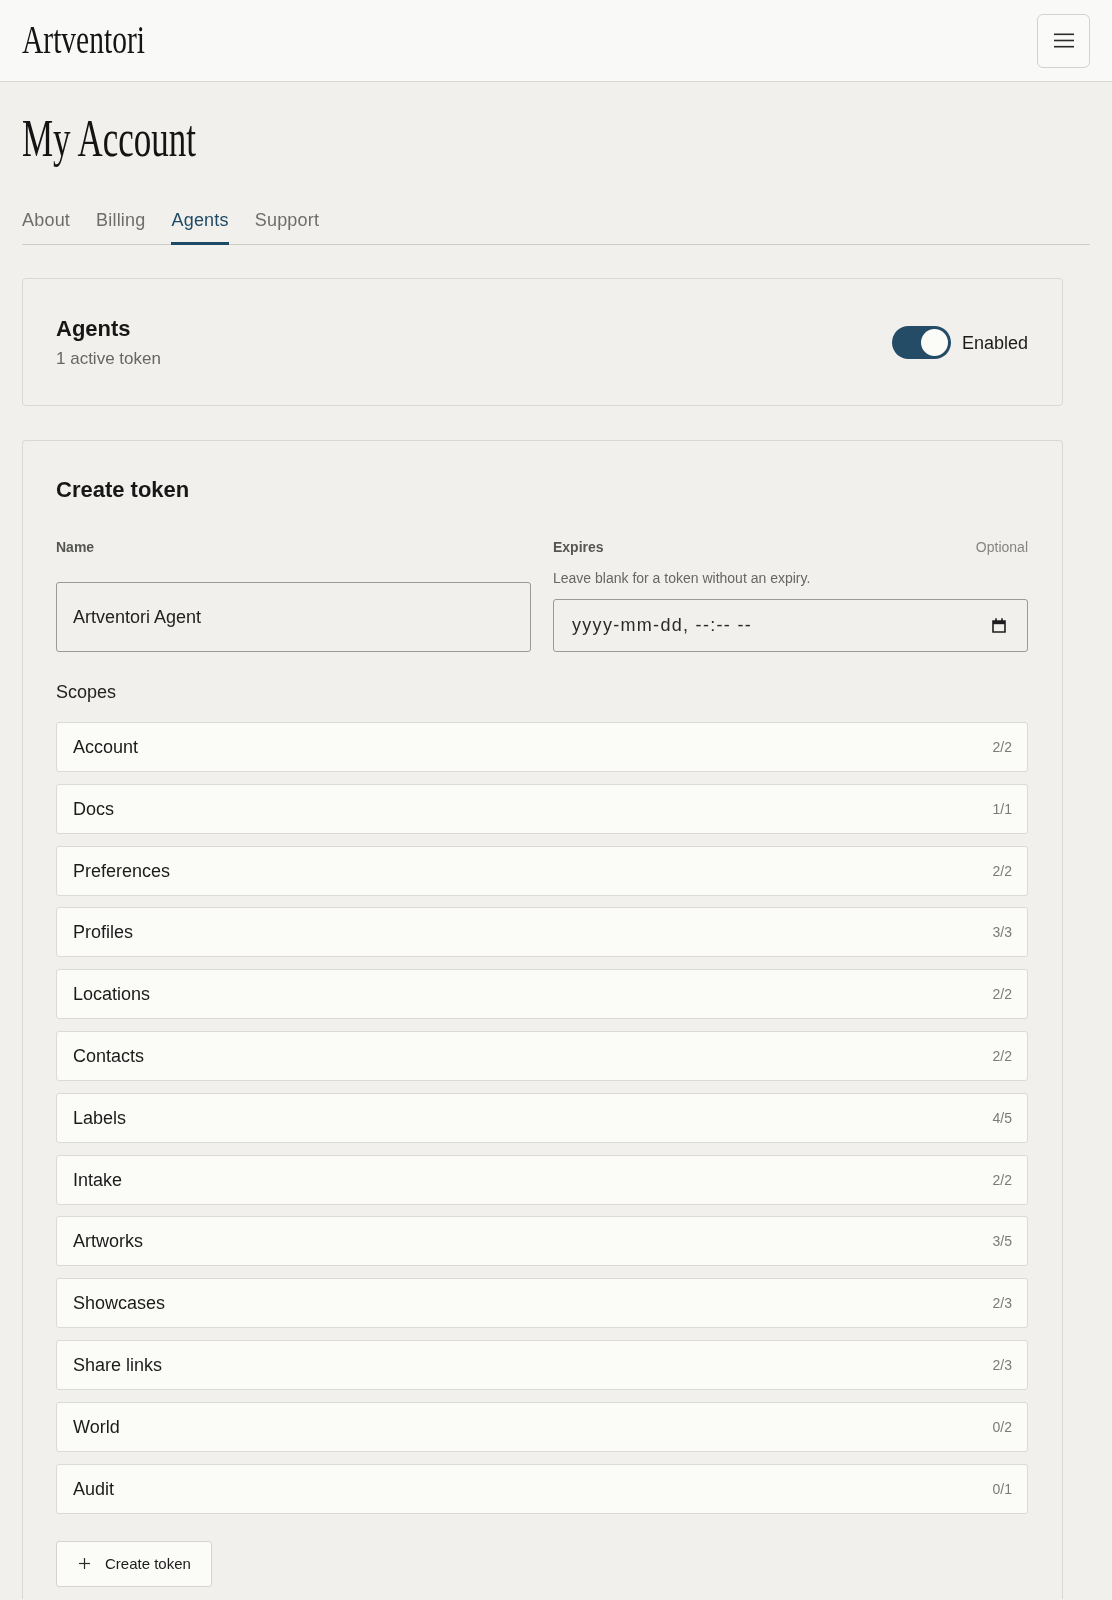  Describe the element at coordinates (76, 547) in the screenshot. I see `field-label: Name` at that location.